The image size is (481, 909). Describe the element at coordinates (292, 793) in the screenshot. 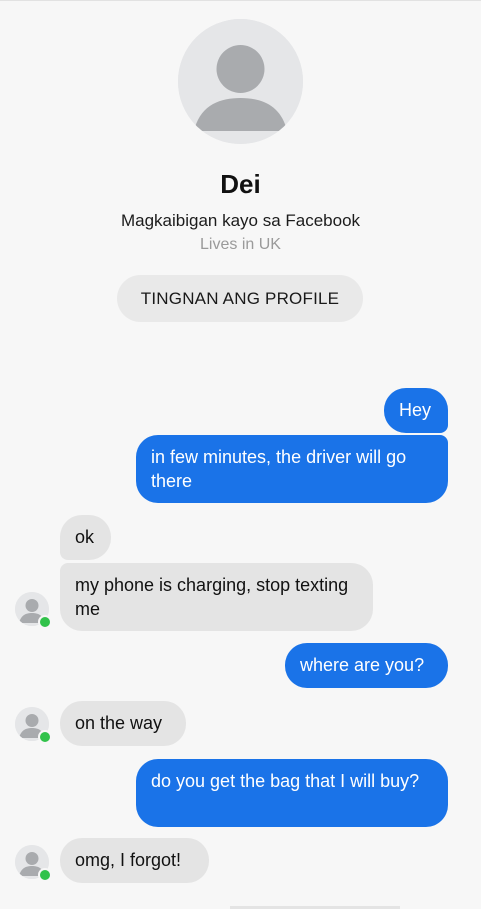

I see `message-bubble-outgoing: do you get the bag that I will buy?` at that location.